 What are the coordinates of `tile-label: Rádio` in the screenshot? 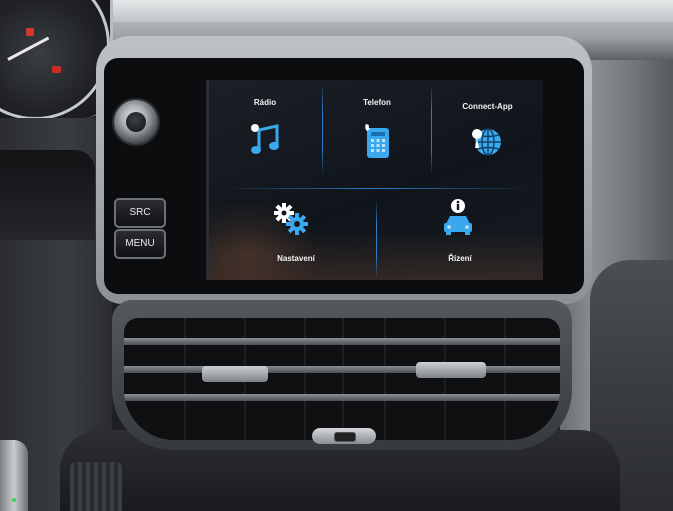 It's located at (265, 102).